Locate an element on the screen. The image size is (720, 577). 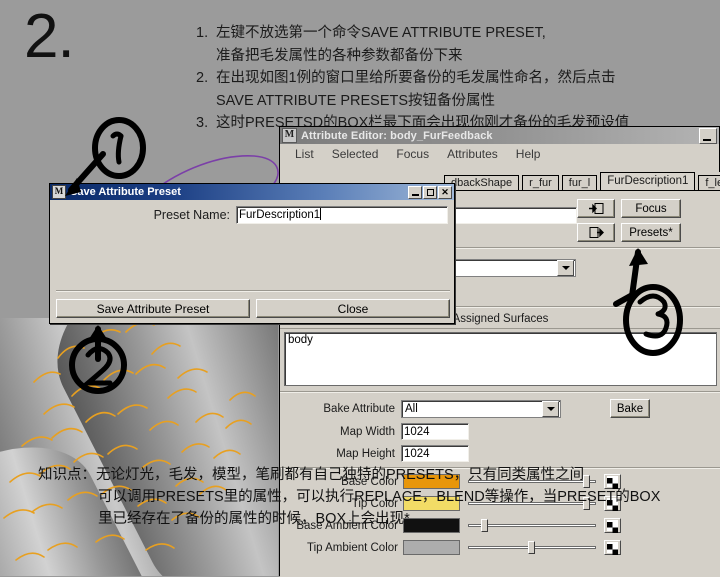
tab-r-fur: r_fur is located at coordinates (540, 183).